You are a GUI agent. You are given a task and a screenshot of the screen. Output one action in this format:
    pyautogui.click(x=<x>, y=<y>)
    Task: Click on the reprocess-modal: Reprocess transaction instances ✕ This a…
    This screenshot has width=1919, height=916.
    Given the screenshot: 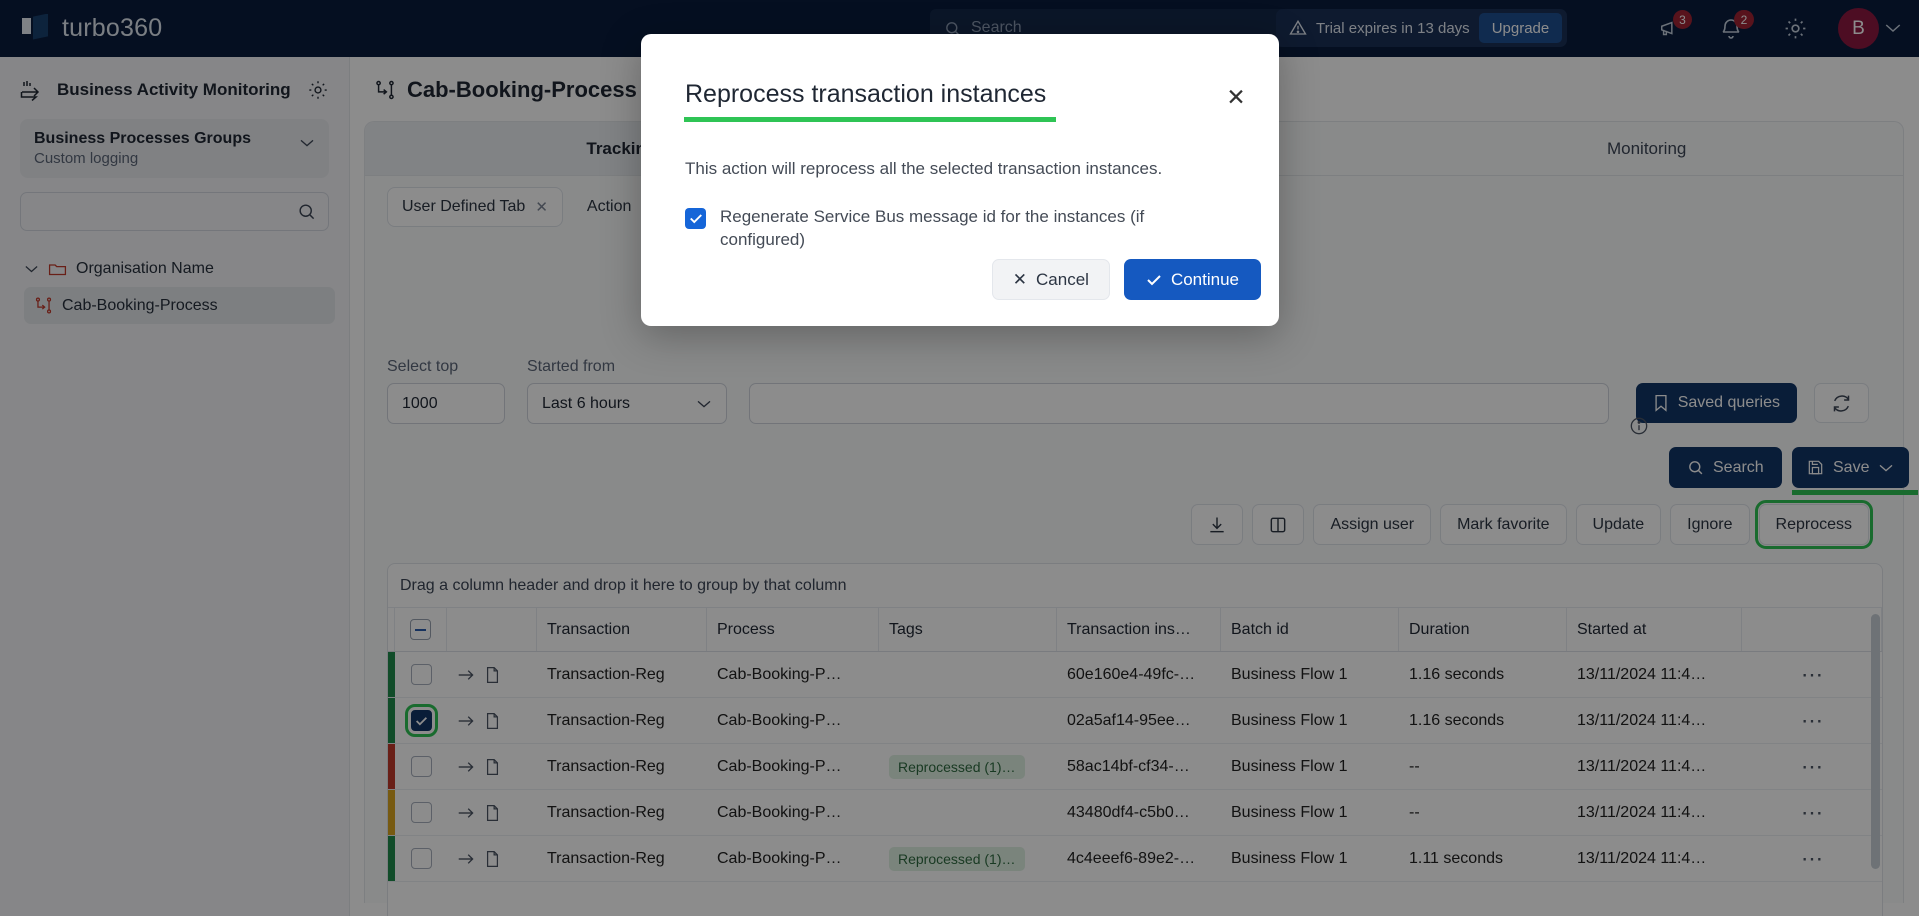 What is the action you would take?
    pyautogui.click(x=960, y=180)
    